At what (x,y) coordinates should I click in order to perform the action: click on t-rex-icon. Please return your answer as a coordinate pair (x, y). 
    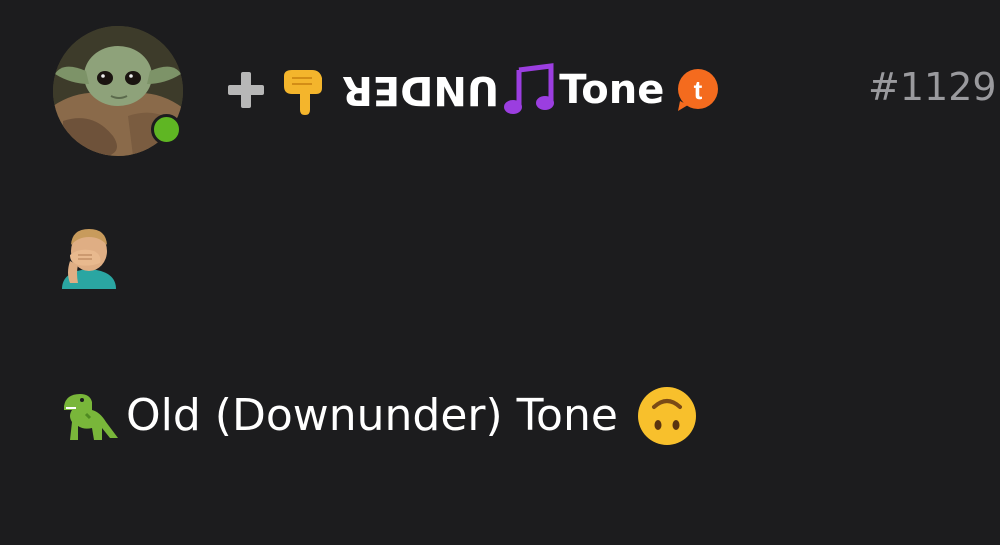
    Looking at the image, I should click on (89, 416).